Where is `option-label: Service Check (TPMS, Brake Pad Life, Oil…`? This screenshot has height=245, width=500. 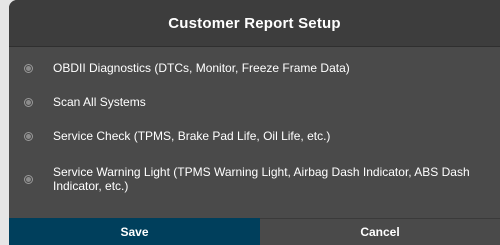
option-label: Service Check (TPMS, Brake Pad Life, Oil… is located at coordinates (192, 136).